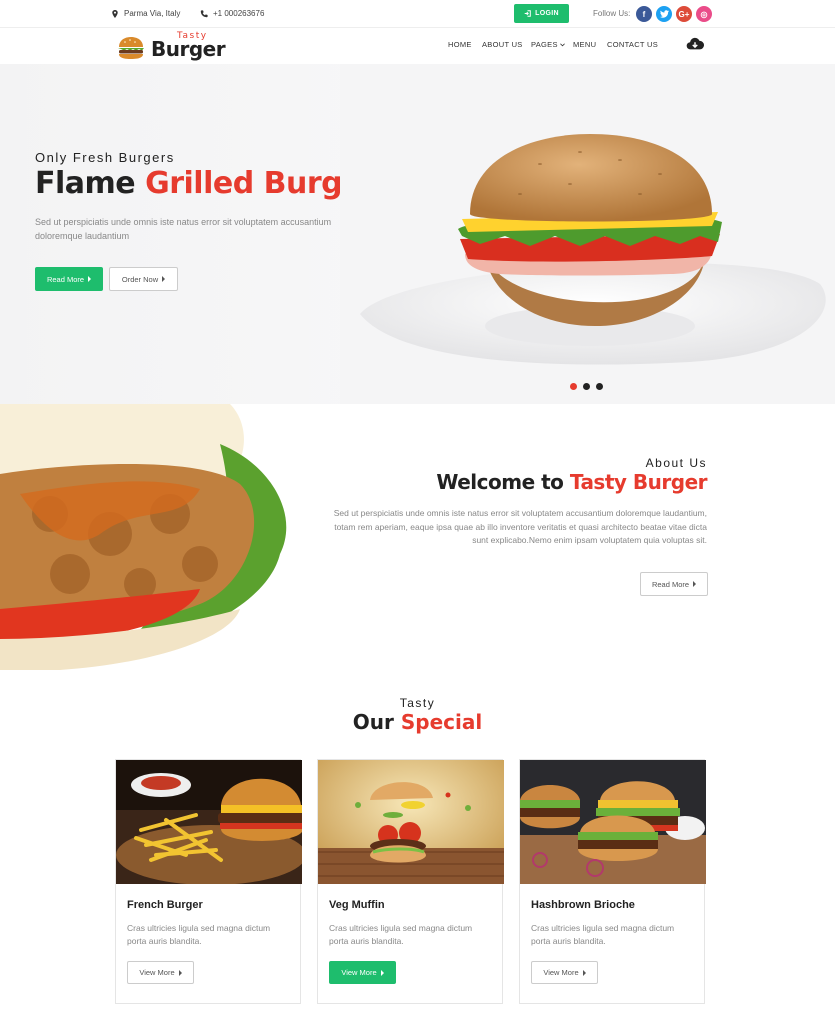  Describe the element at coordinates (115, 13) in the screenshot. I see `map-pin-icon` at that location.